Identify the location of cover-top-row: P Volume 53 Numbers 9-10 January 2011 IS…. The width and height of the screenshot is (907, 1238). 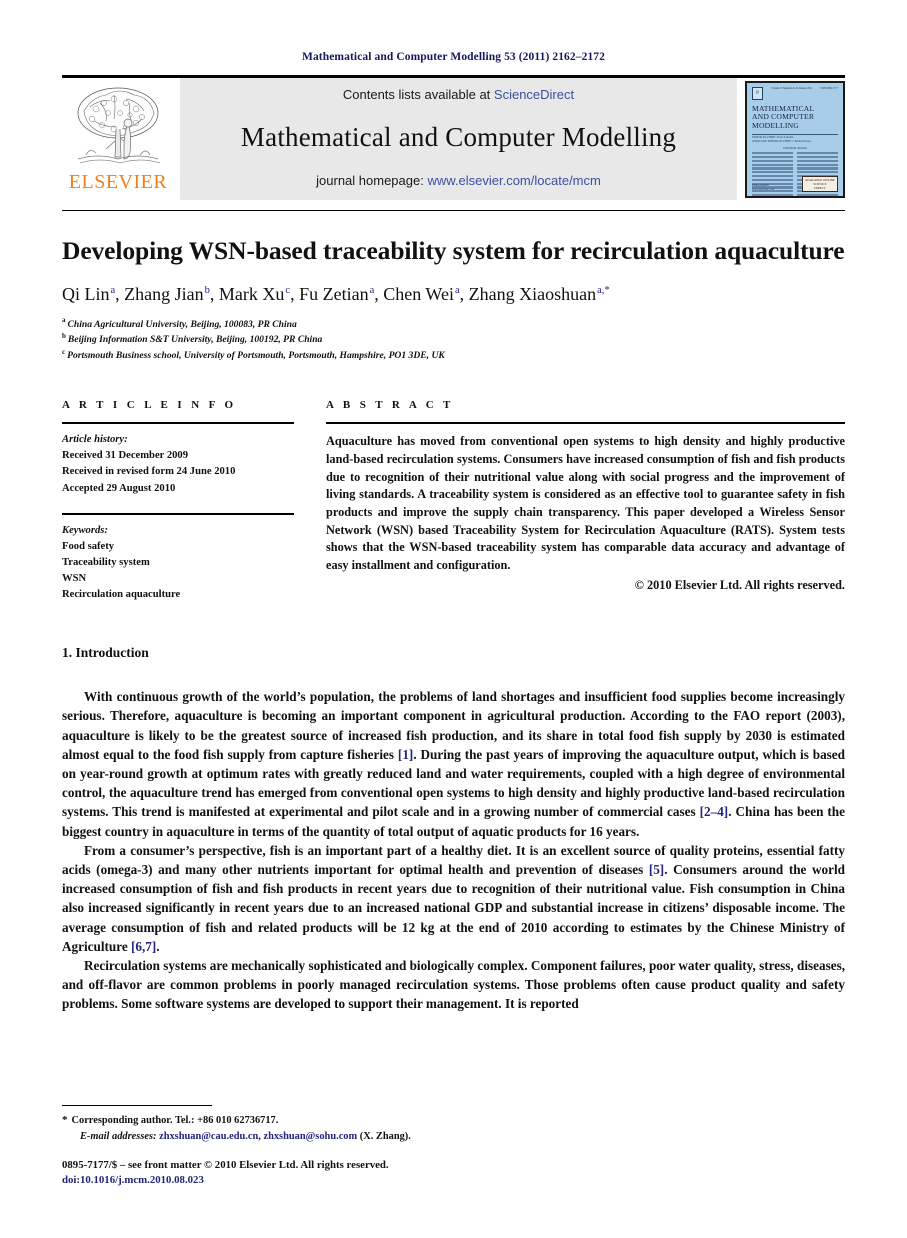
(795, 93).